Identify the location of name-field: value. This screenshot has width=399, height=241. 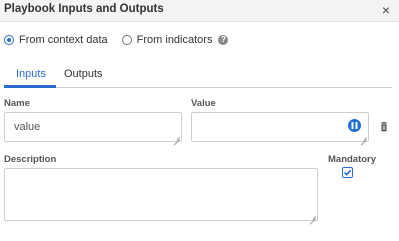
(93, 127).